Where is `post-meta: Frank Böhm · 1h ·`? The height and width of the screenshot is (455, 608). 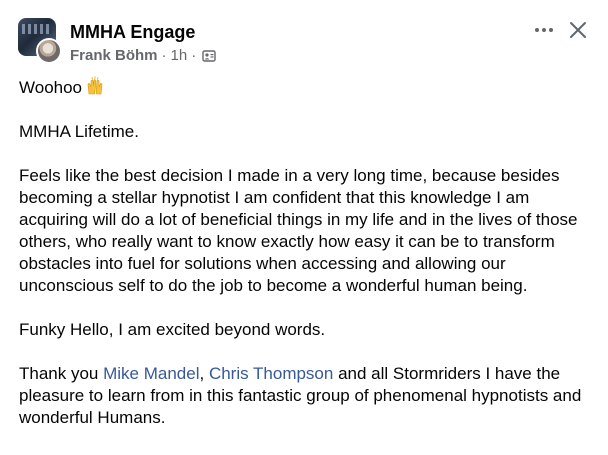
post-meta: Frank Böhm · 1h · is located at coordinates (143, 56).